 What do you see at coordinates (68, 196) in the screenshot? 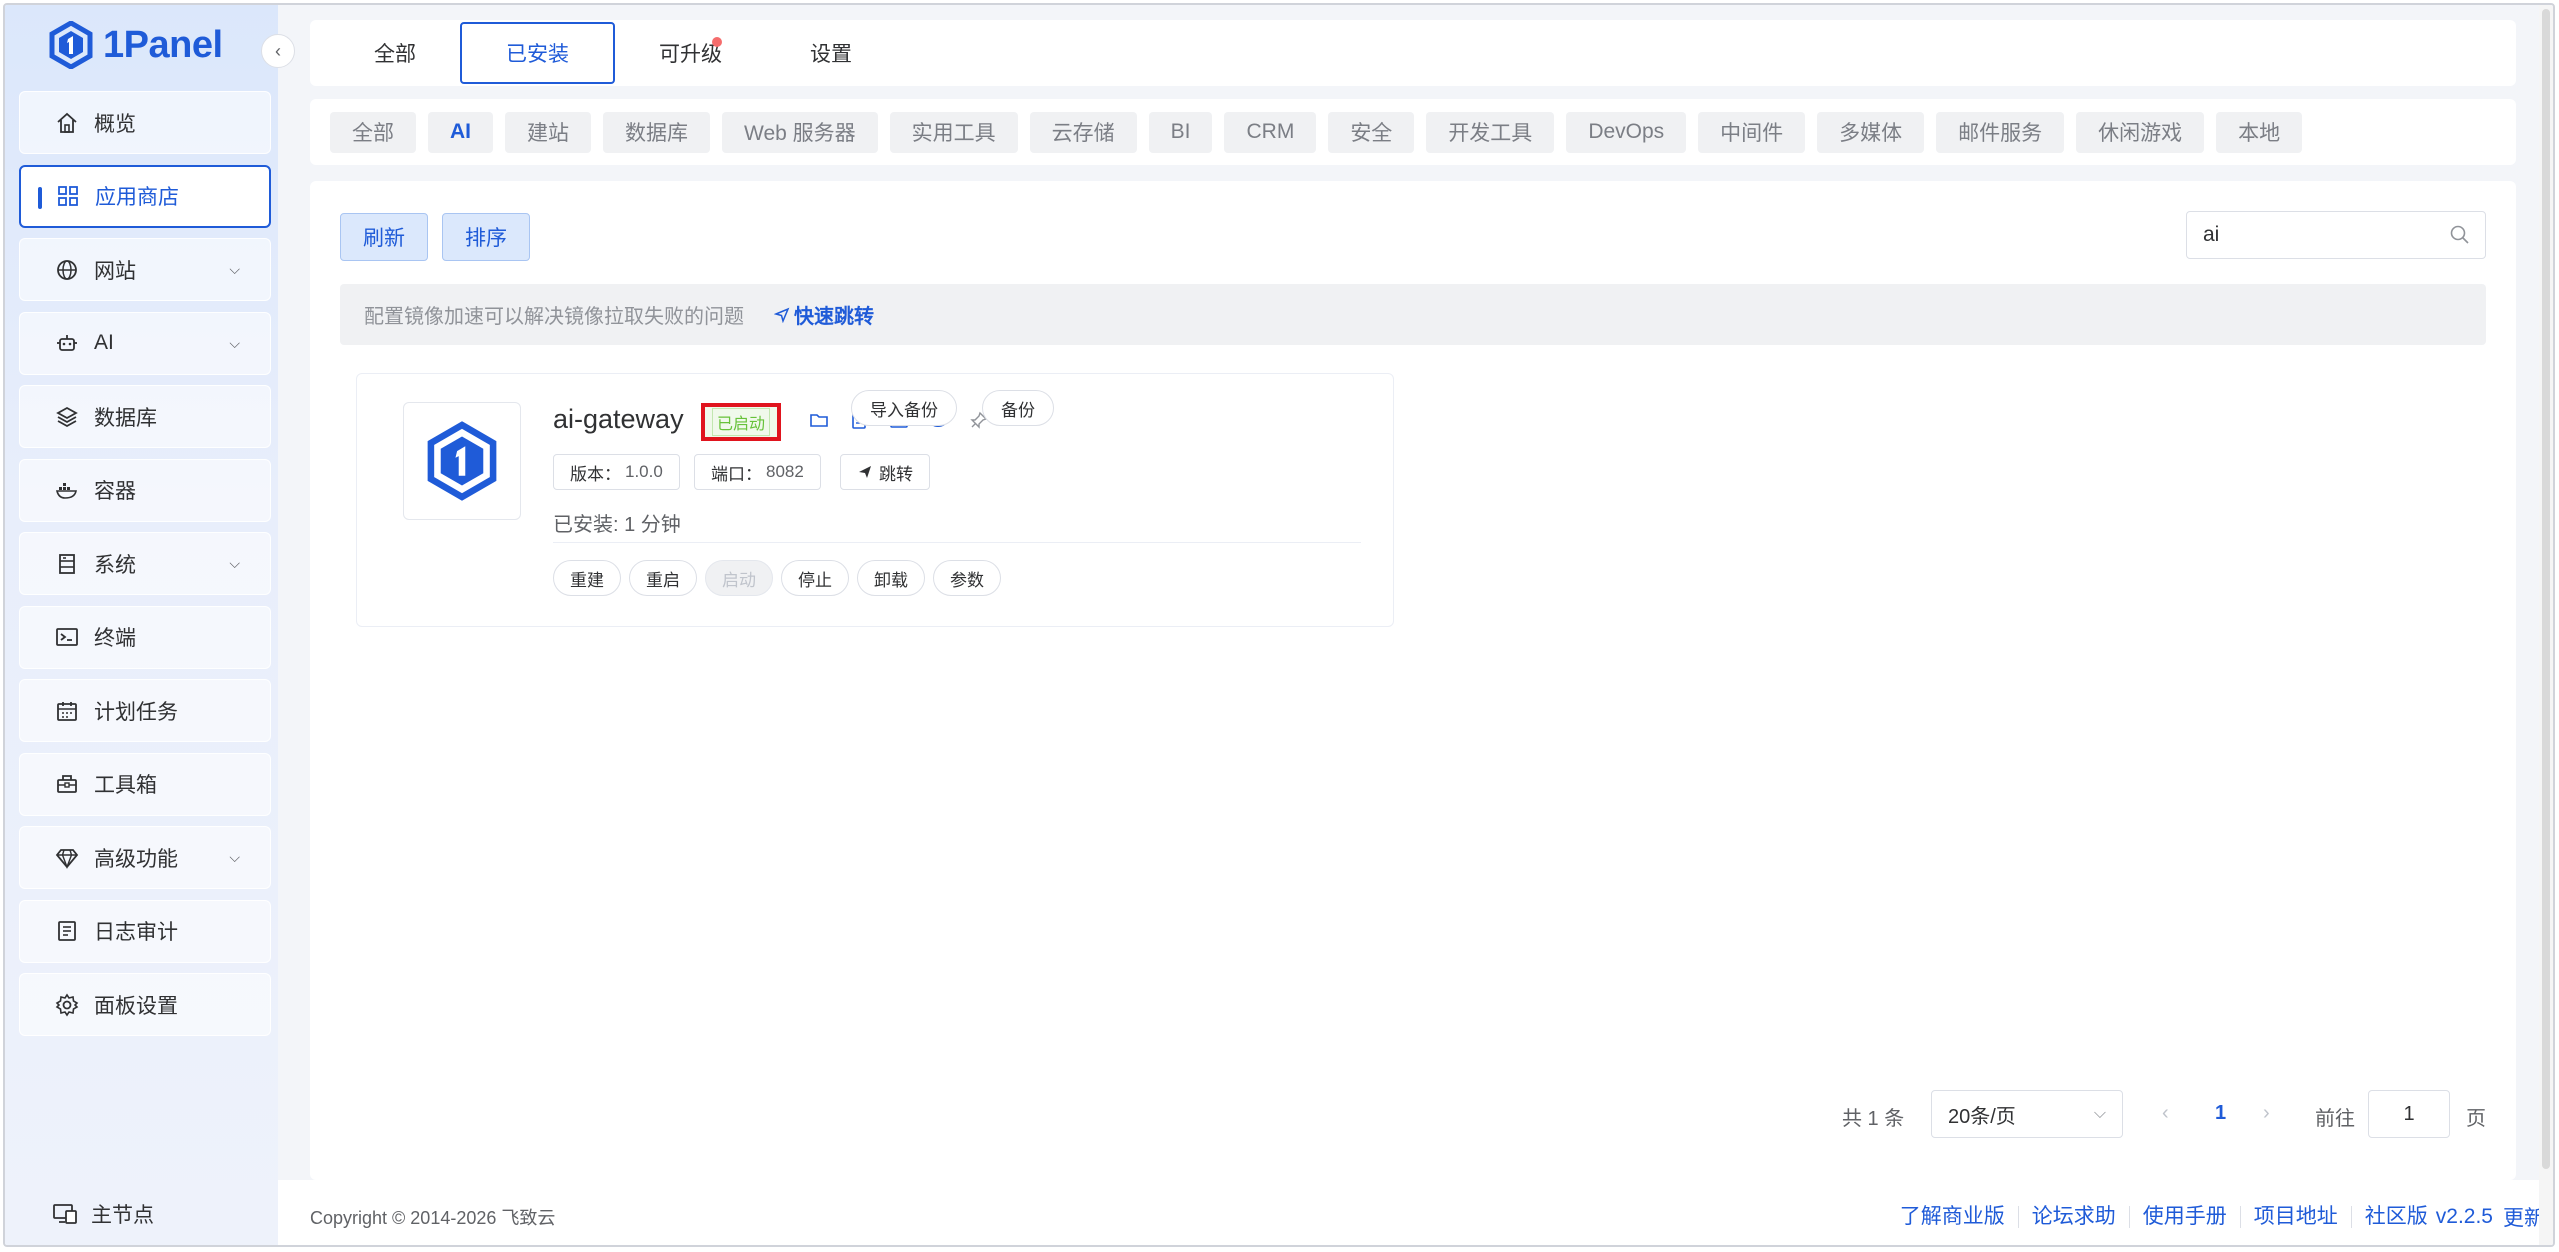
I see `apps-grid-icon` at bounding box center [68, 196].